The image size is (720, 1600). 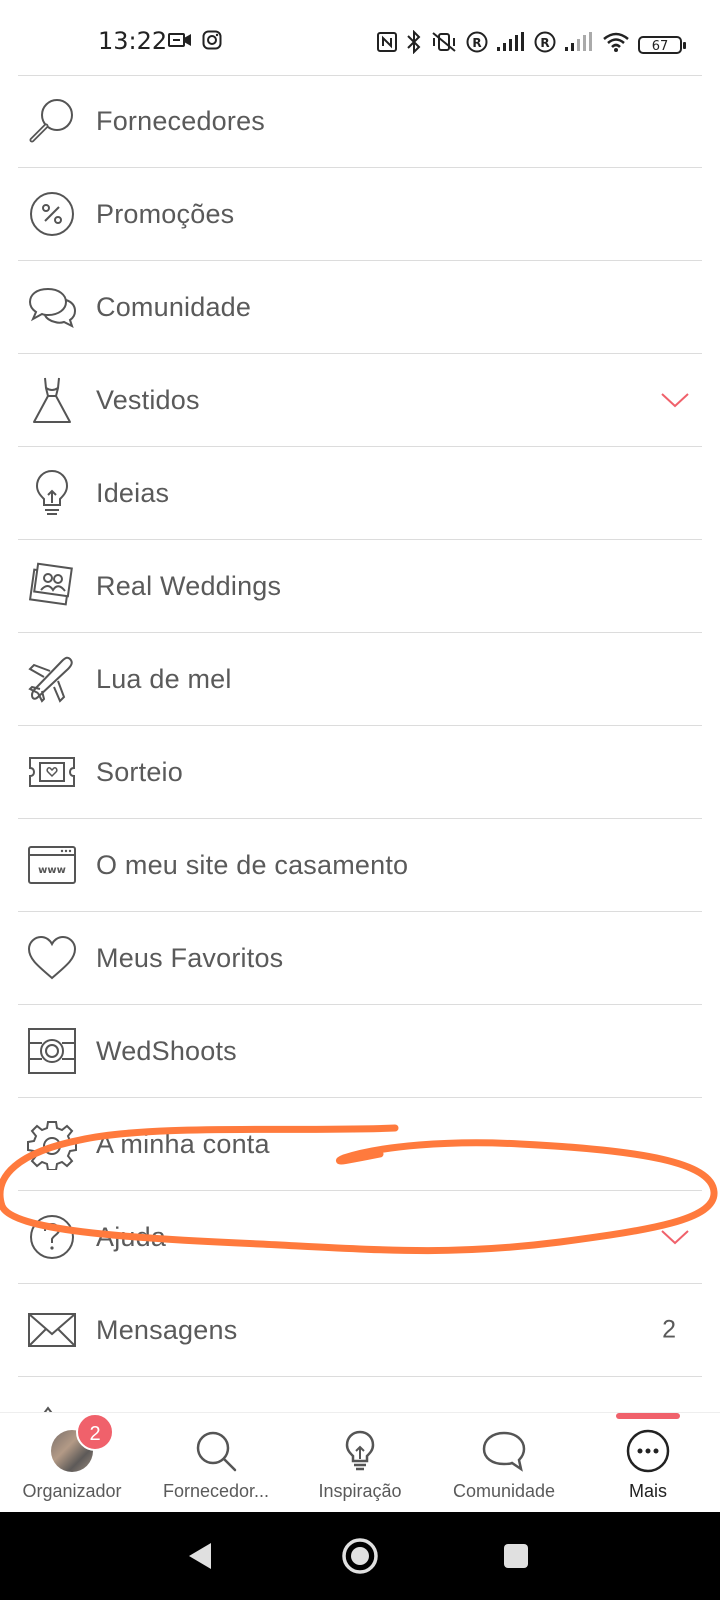 I want to click on help-icon, so click(x=52, y=1237).